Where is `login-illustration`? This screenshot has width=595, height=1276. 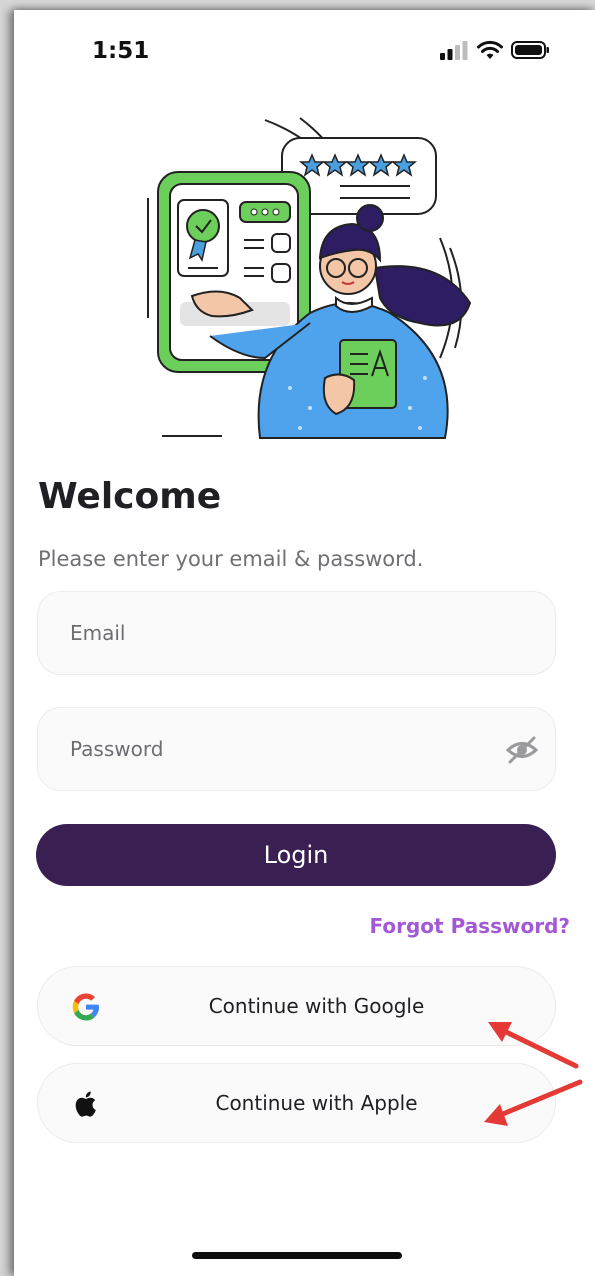 login-illustration is located at coordinates (309, 278).